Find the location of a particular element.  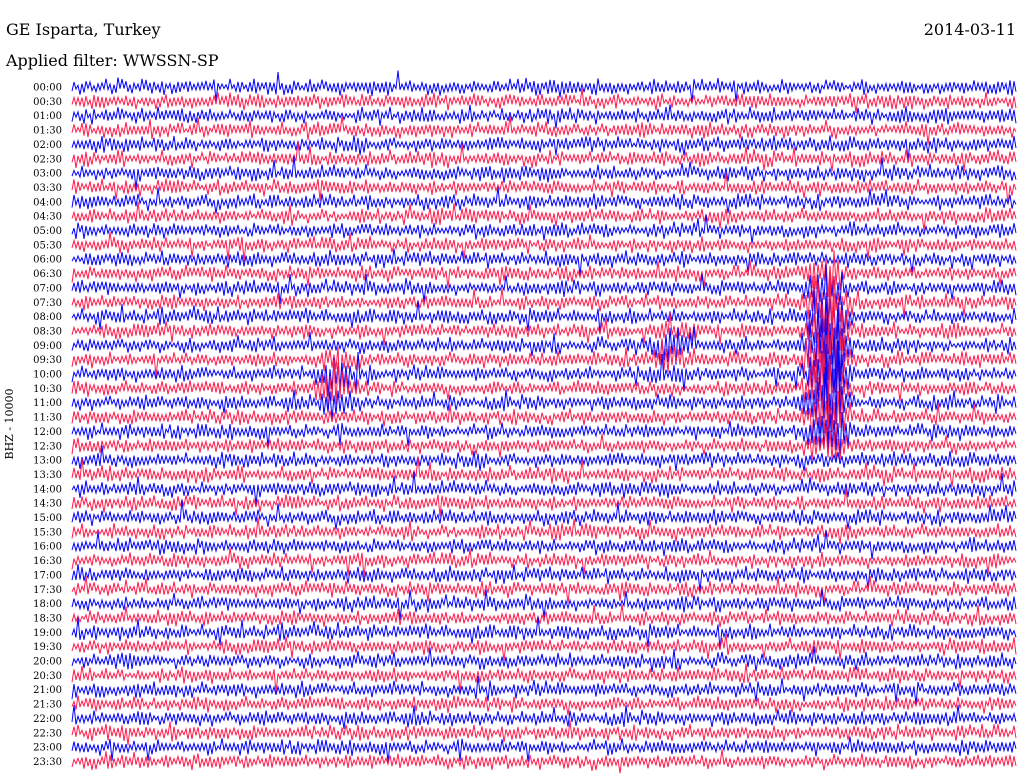

row-time-label: 03:00 is located at coordinates (47, 174).